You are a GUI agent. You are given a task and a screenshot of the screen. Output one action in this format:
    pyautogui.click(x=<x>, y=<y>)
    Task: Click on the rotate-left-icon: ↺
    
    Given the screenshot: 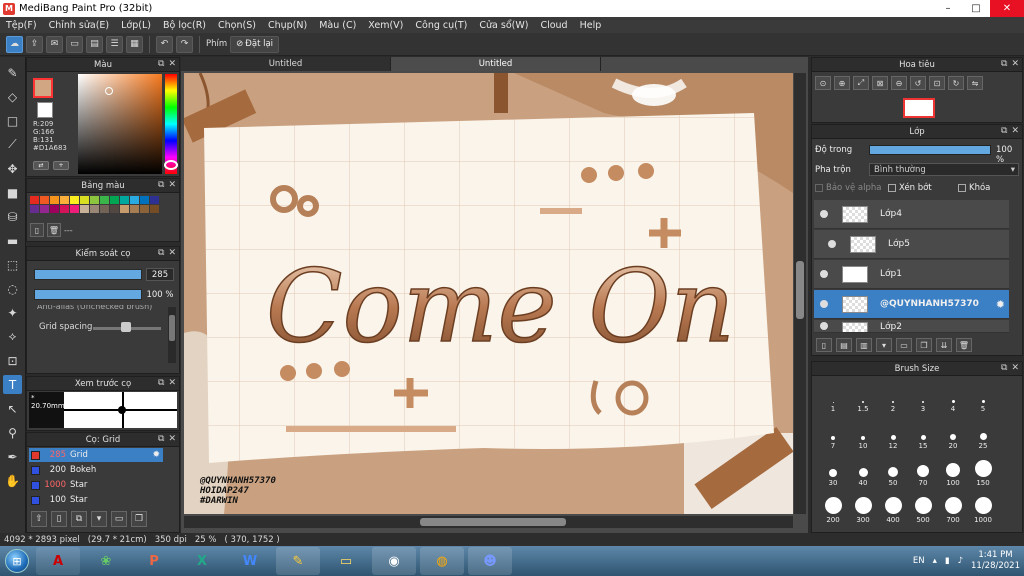 What is the action you would take?
    pyautogui.click(x=918, y=83)
    